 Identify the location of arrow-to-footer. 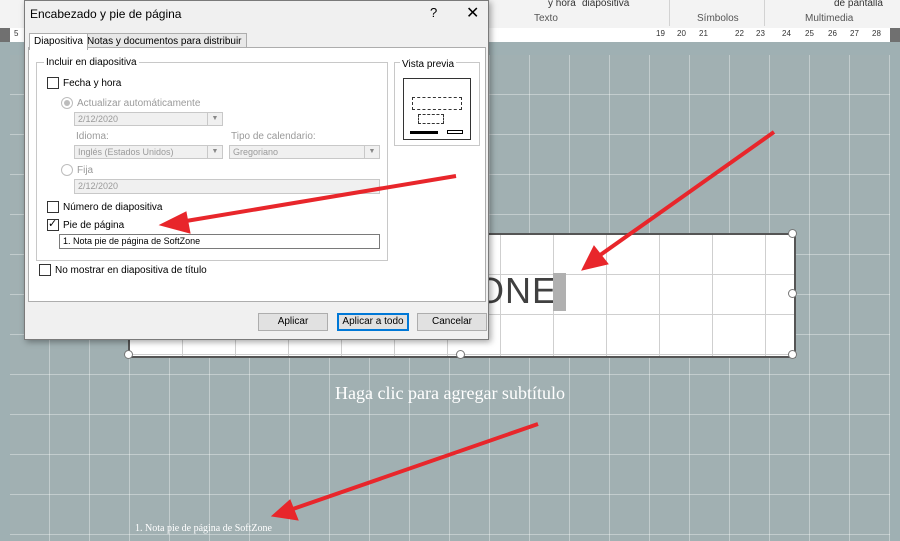
(414, 467).